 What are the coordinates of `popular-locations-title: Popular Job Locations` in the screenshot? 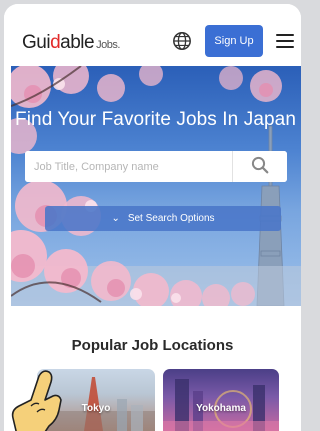 It's located at (152, 345).